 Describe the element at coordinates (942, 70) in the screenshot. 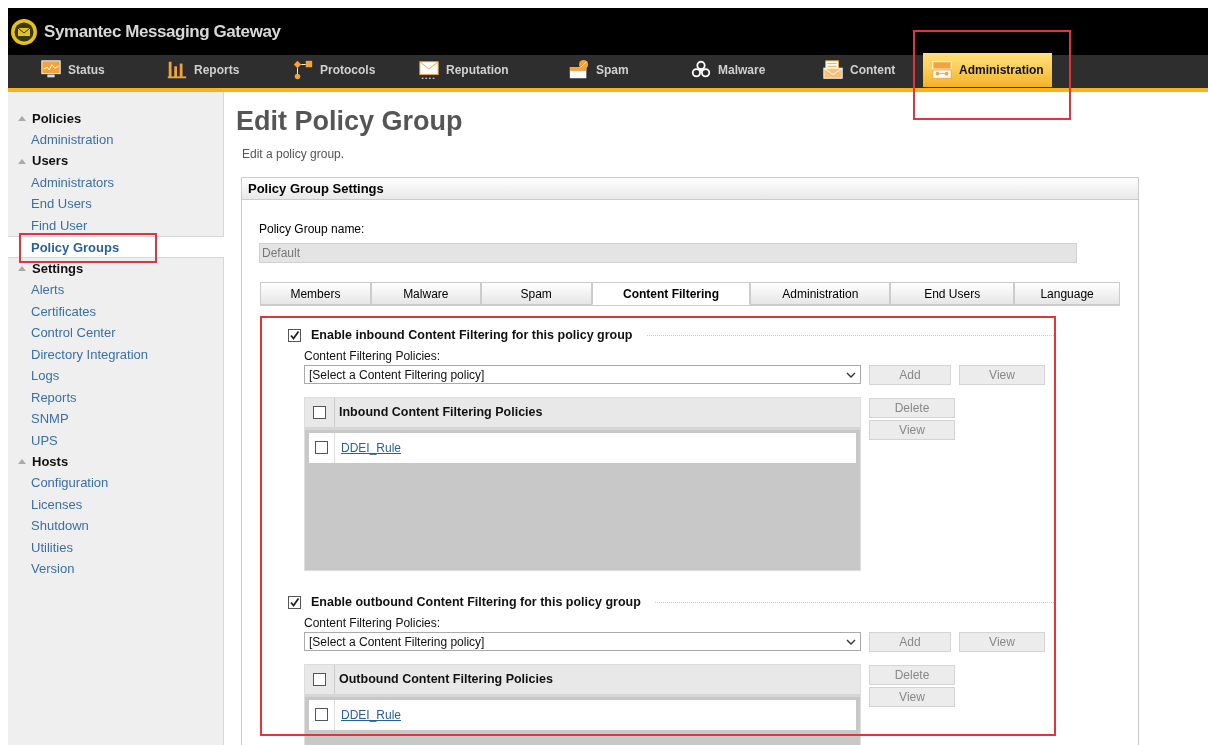

I see `toolbox-icon` at that location.